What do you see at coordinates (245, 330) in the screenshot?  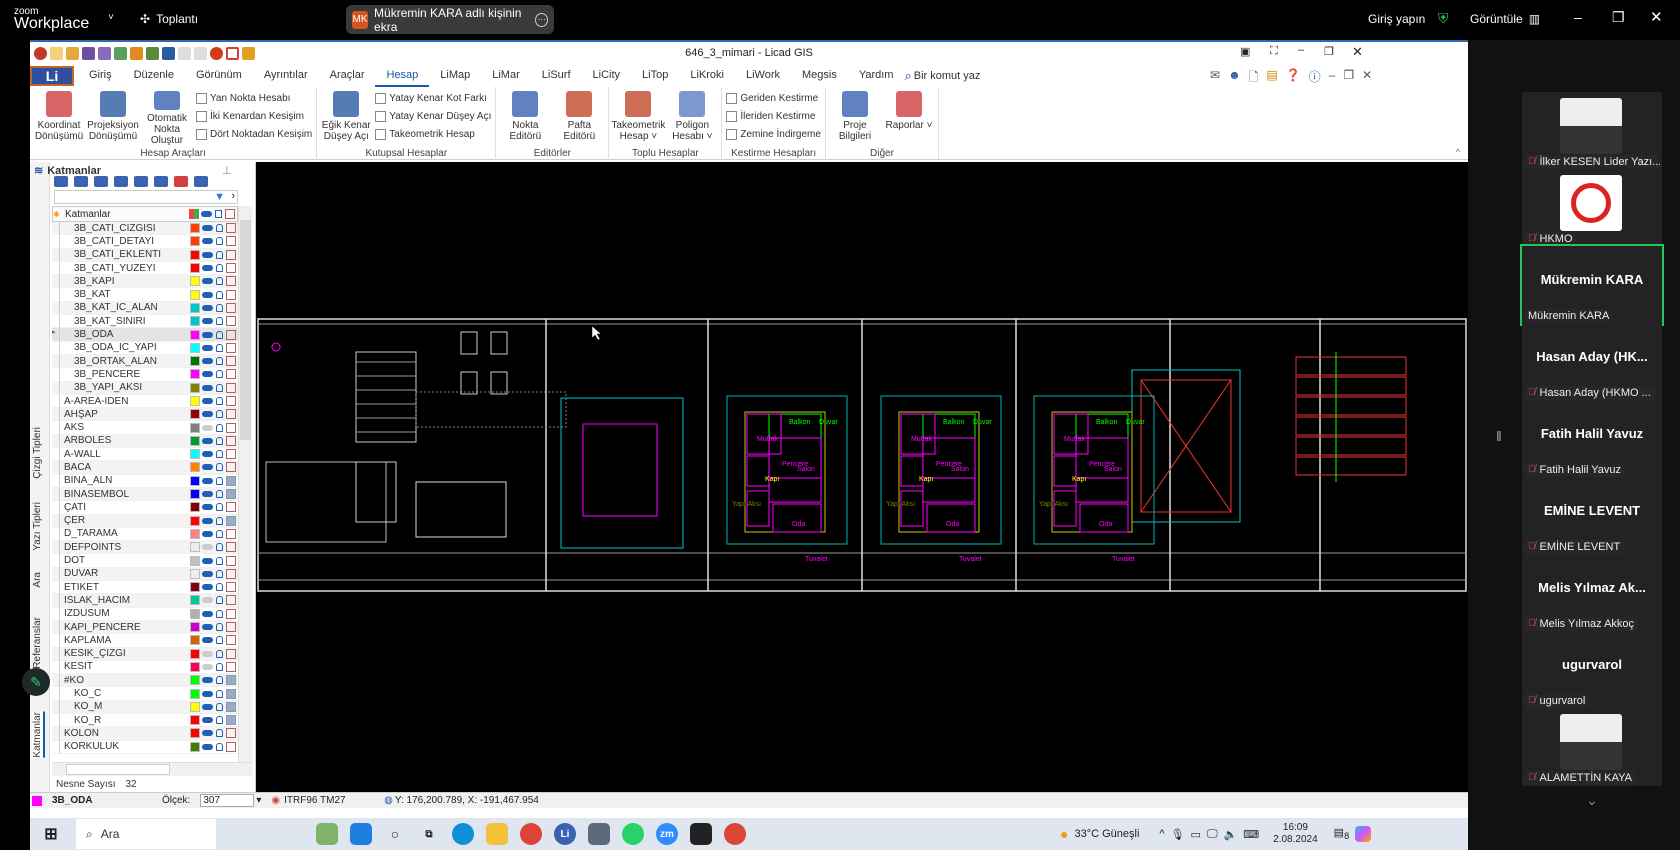 I see `scrollbar-thumb` at bounding box center [245, 330].